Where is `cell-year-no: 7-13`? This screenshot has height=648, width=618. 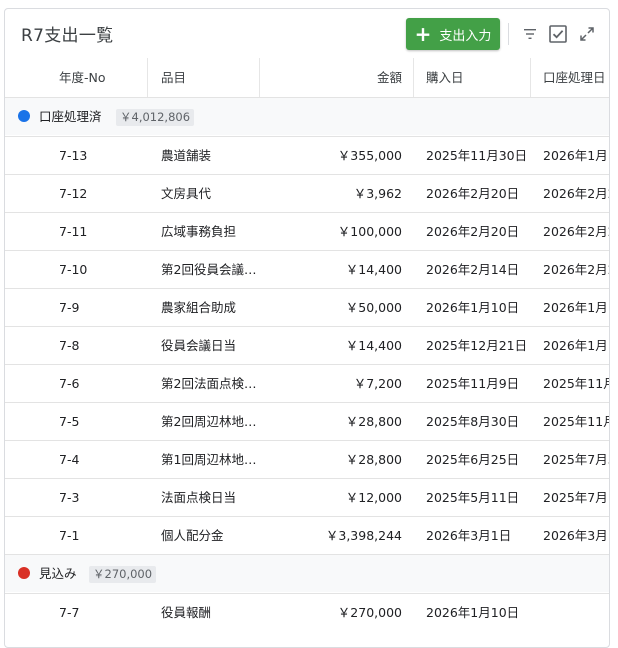 cell-year-no: 7-13 is located at coordinates (73, 155).